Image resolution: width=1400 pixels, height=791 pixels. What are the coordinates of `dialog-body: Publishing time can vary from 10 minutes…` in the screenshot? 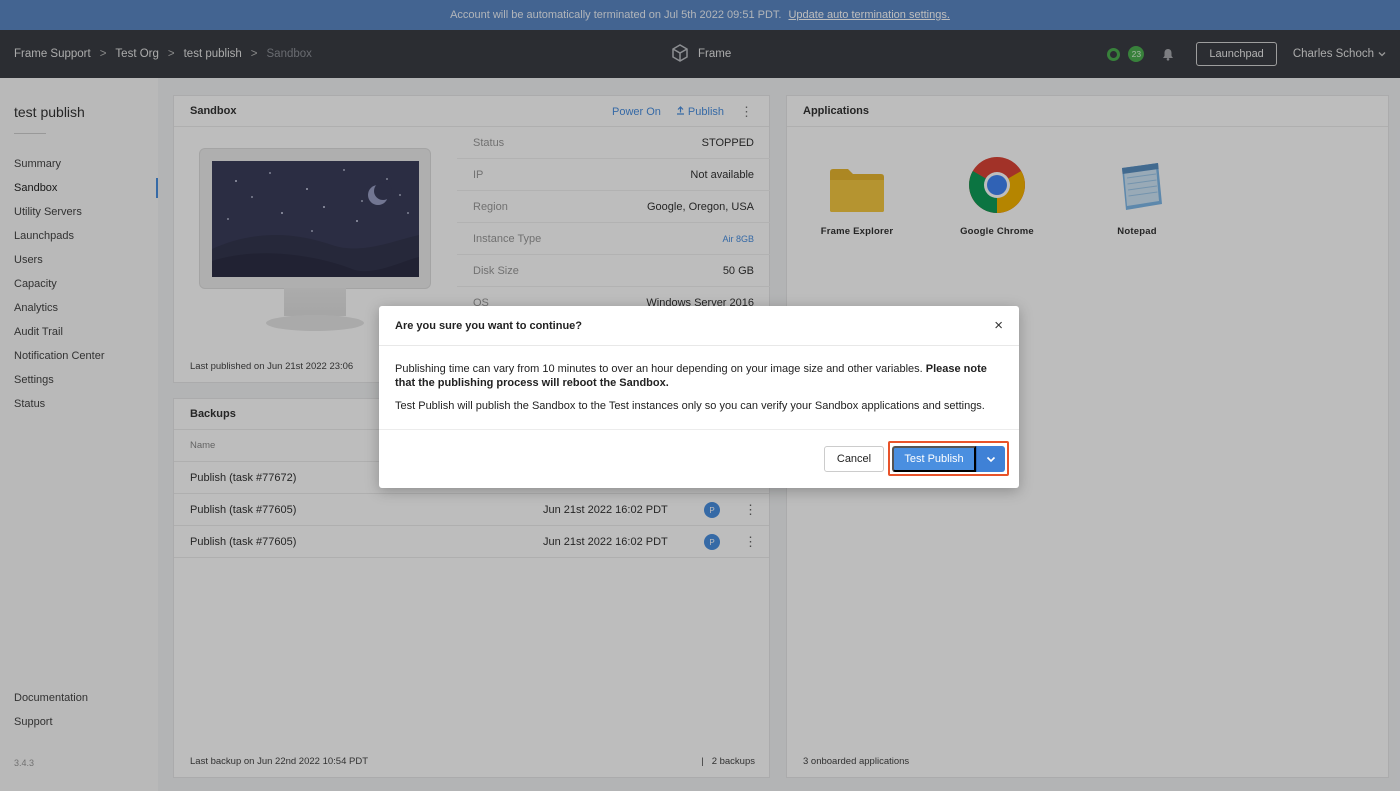 It's located at (699, 388).